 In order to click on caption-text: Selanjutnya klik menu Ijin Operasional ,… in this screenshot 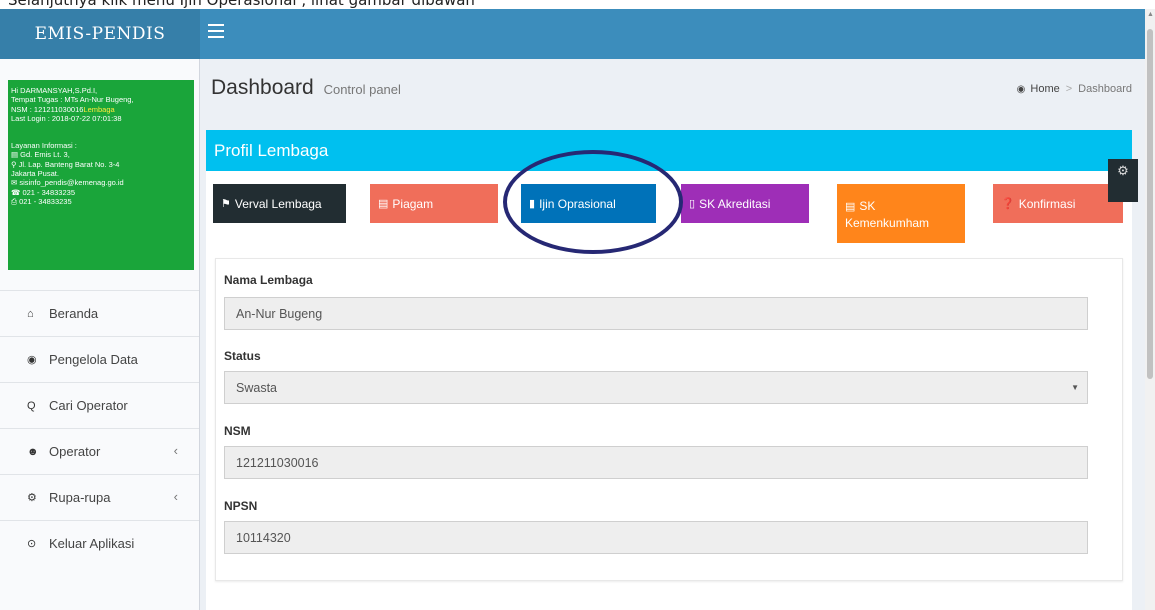, I will do `click(577, 4)`.